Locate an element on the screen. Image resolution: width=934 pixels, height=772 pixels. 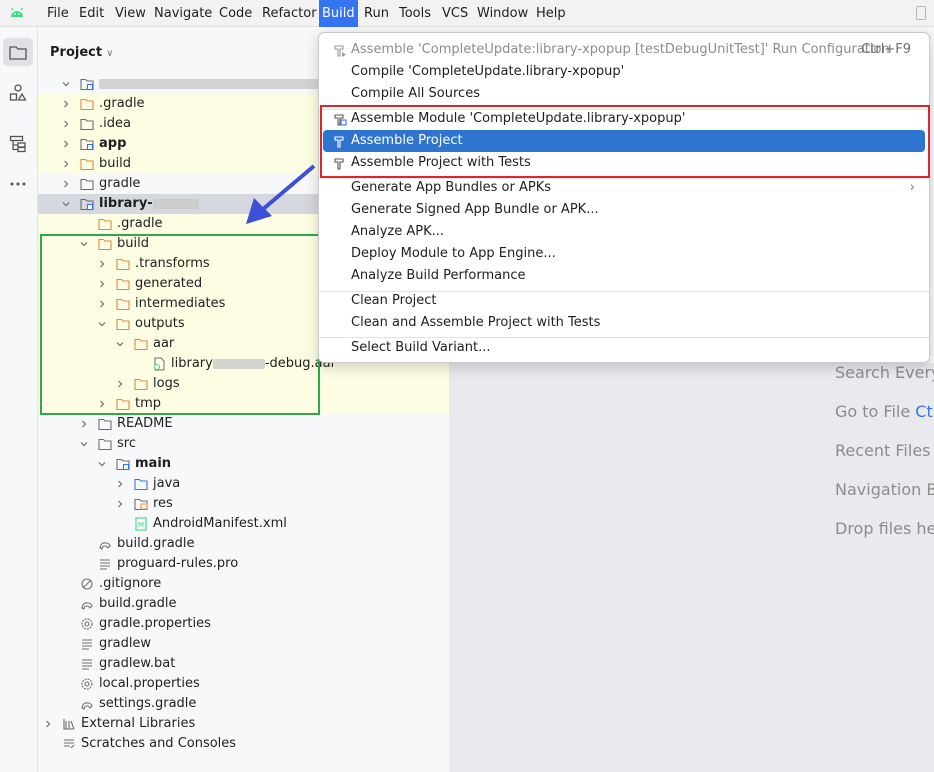
menu-item-clean-project: Clean Project is located at coordinates (624, 301).